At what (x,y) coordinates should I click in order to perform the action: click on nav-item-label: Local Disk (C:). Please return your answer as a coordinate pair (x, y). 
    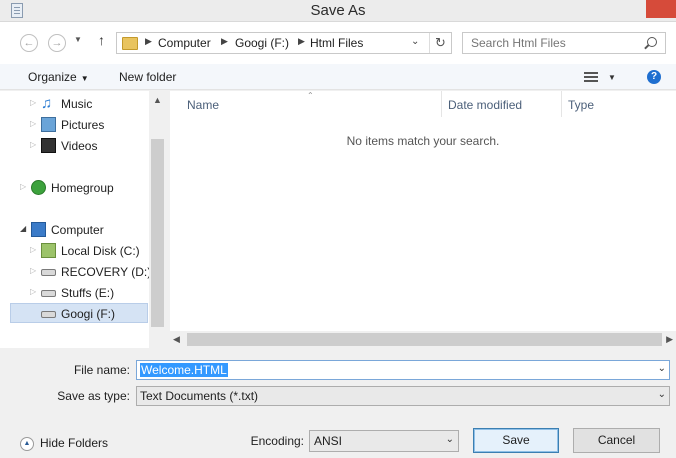
    Looking at the image, I should click on (100, 251).